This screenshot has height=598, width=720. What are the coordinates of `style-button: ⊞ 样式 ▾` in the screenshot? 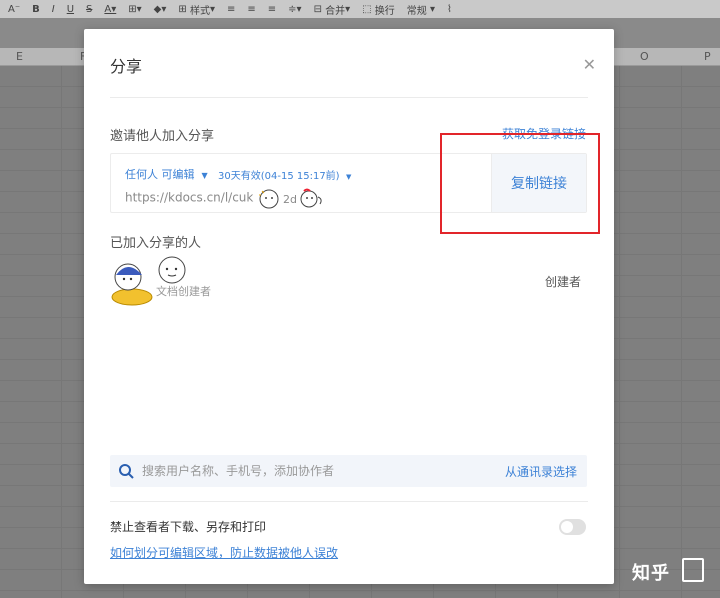 It's located at (196, 9).